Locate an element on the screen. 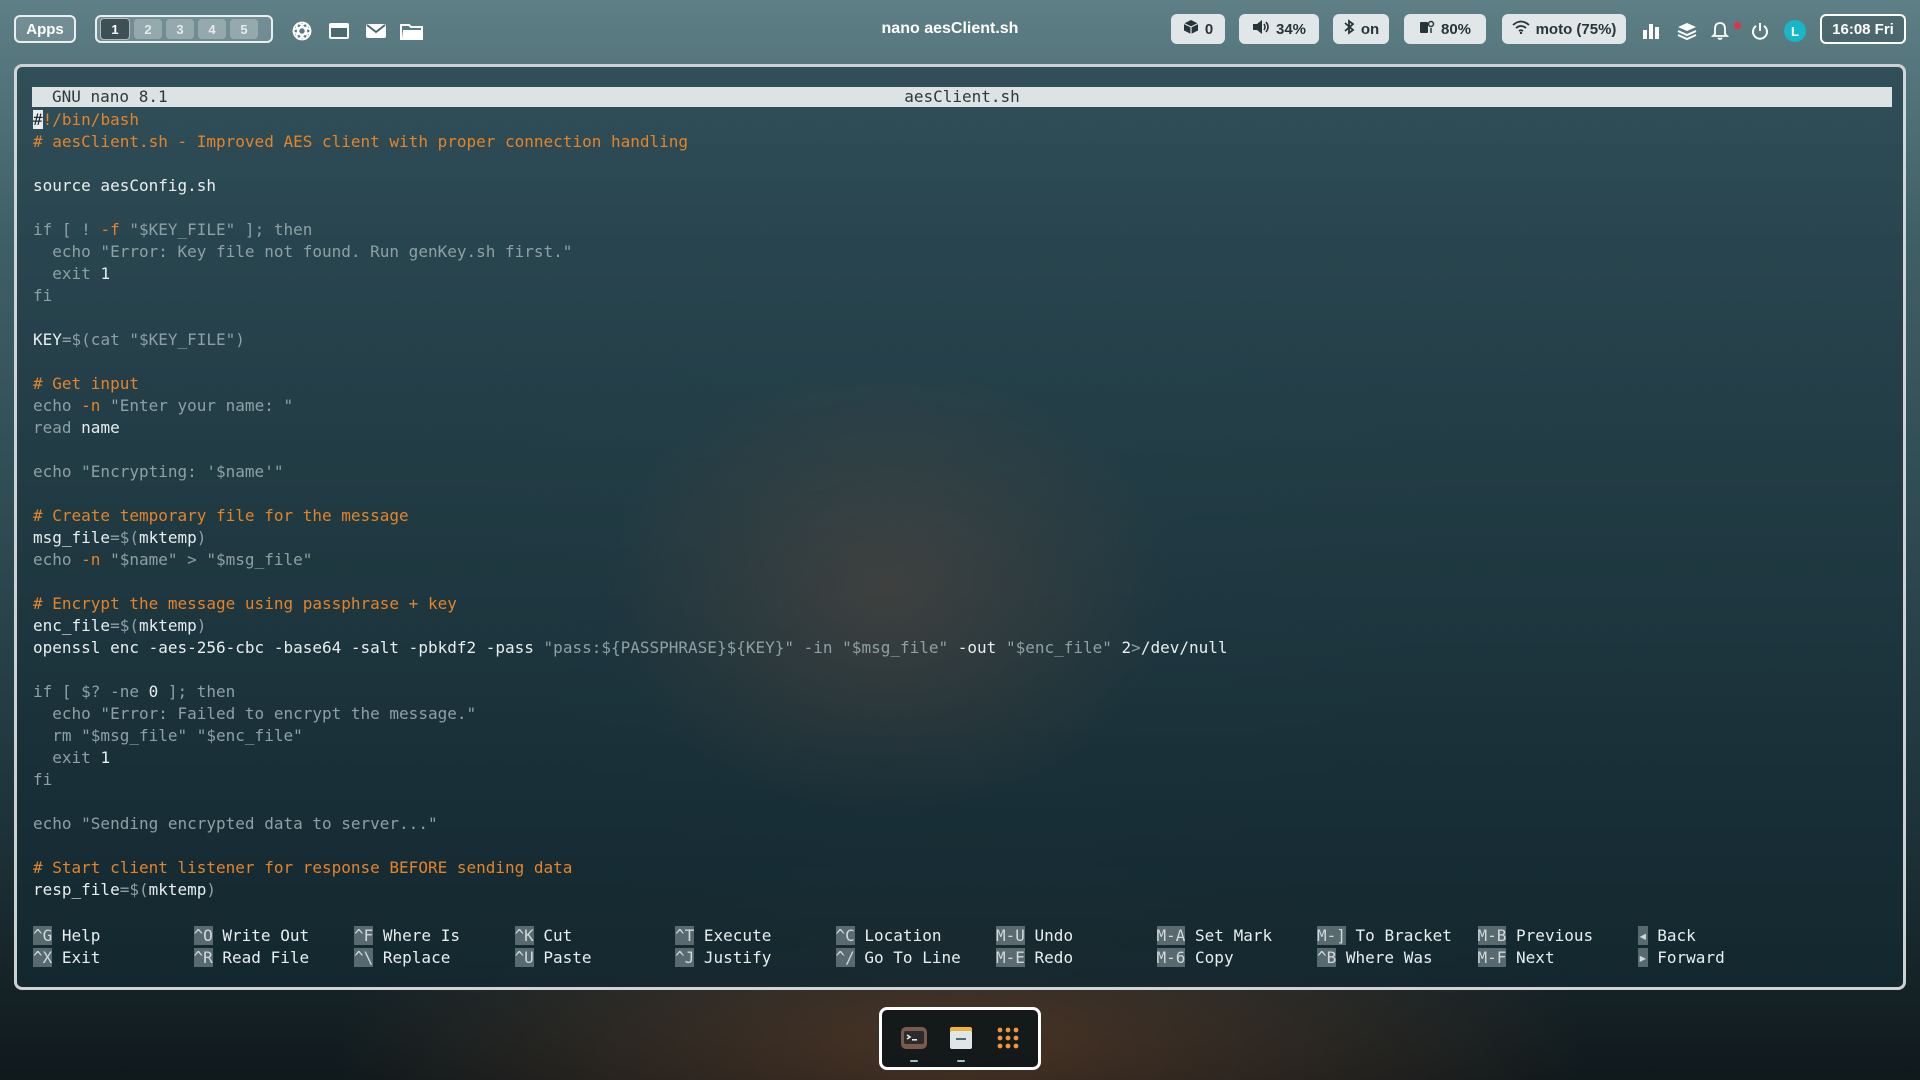 The width and height of the screenshot is (1920, 1080). shortcut-label: Where Was is located at coordinates (1384, 957).